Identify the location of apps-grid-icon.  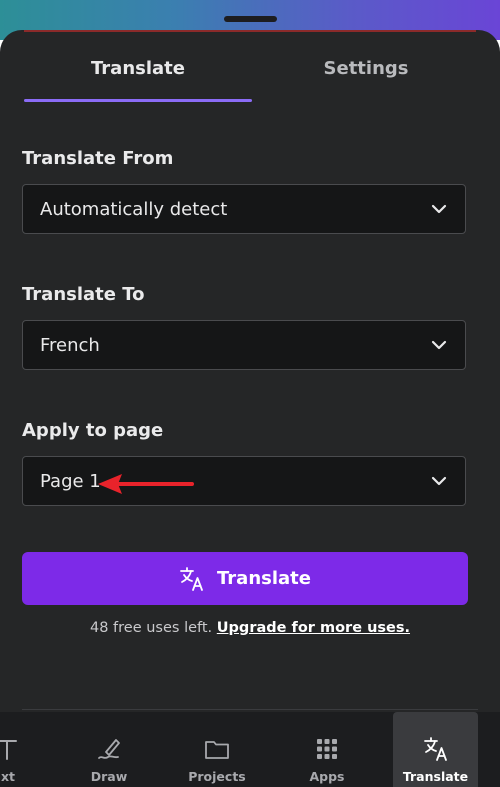
(327, 749).